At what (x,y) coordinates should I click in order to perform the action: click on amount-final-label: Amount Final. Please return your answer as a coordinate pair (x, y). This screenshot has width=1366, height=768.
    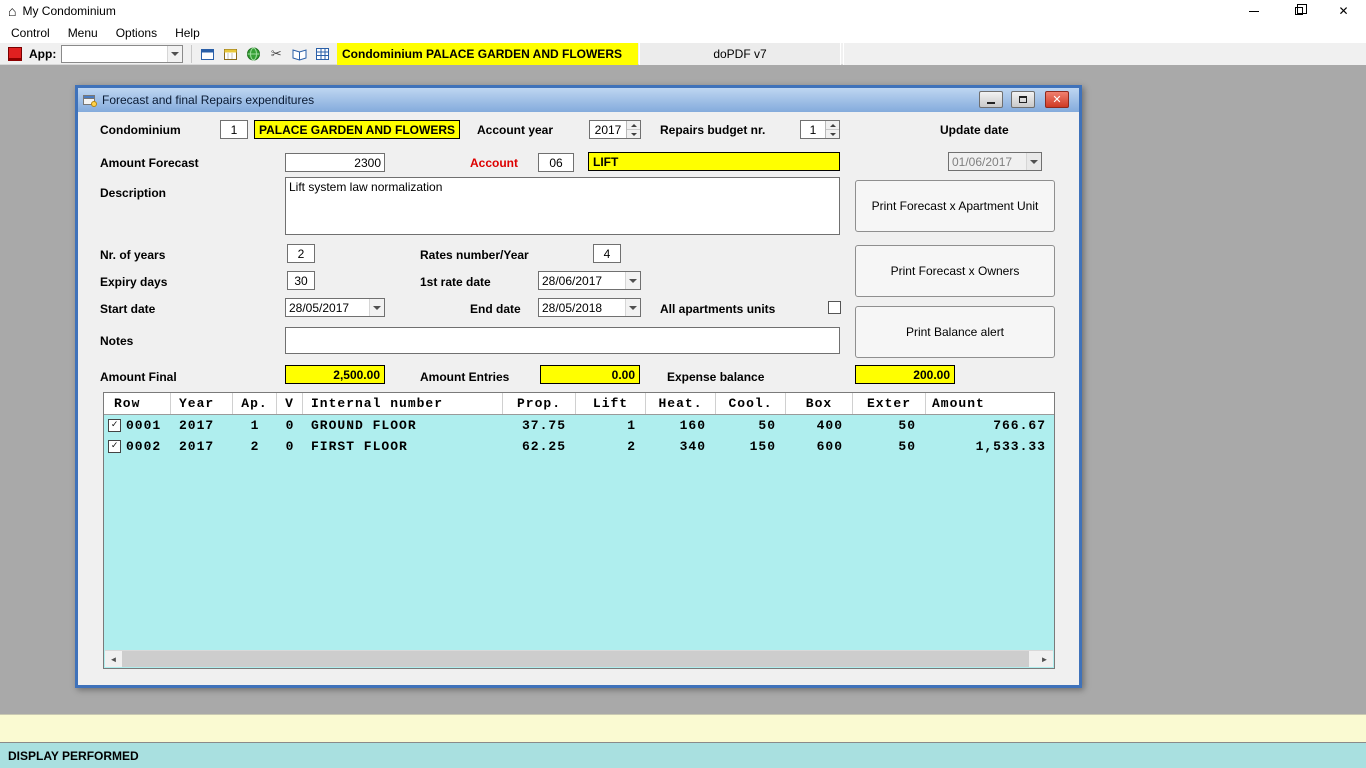
    Looking at the image, I should click on (138, 377).